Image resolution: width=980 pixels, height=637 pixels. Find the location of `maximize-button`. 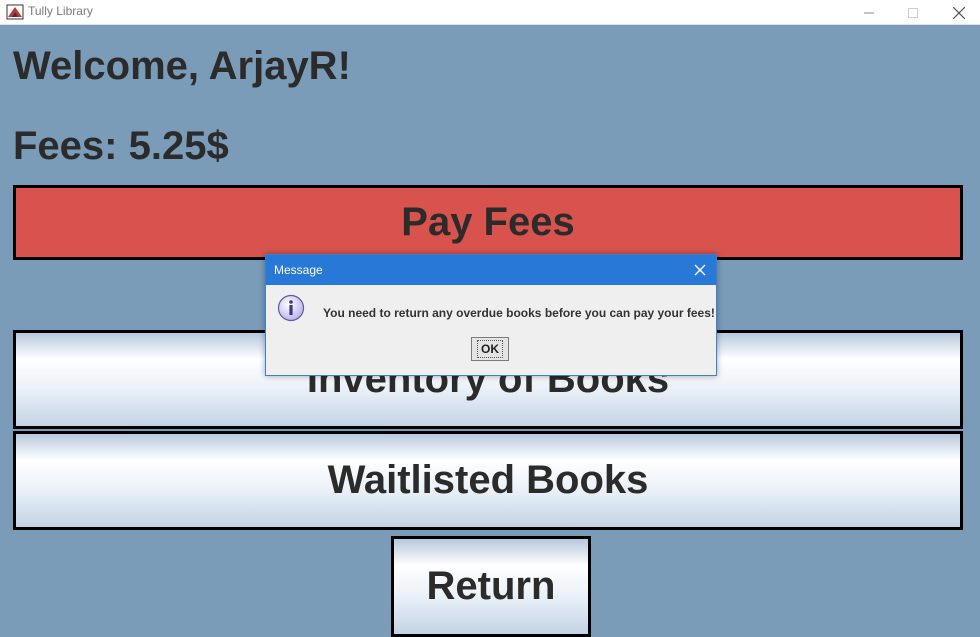

maximize-button is located at coordinates (913, 12).